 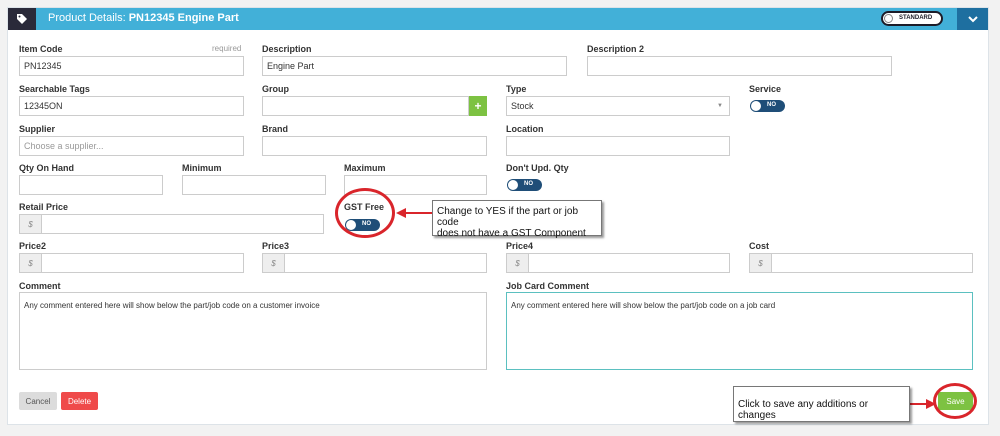 What do you see at coordinates (511, 233) in the screenshot?
I see `gst-callout-line2: does not have a GST Component` at bounding box center [511, 233].